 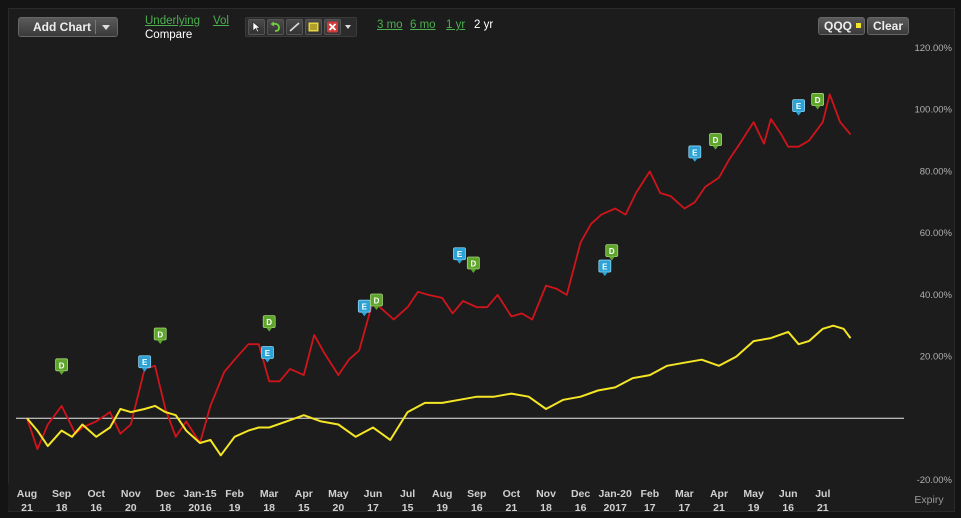 I want to click on x-tick-day: 2017, so click(x=616, y=508).